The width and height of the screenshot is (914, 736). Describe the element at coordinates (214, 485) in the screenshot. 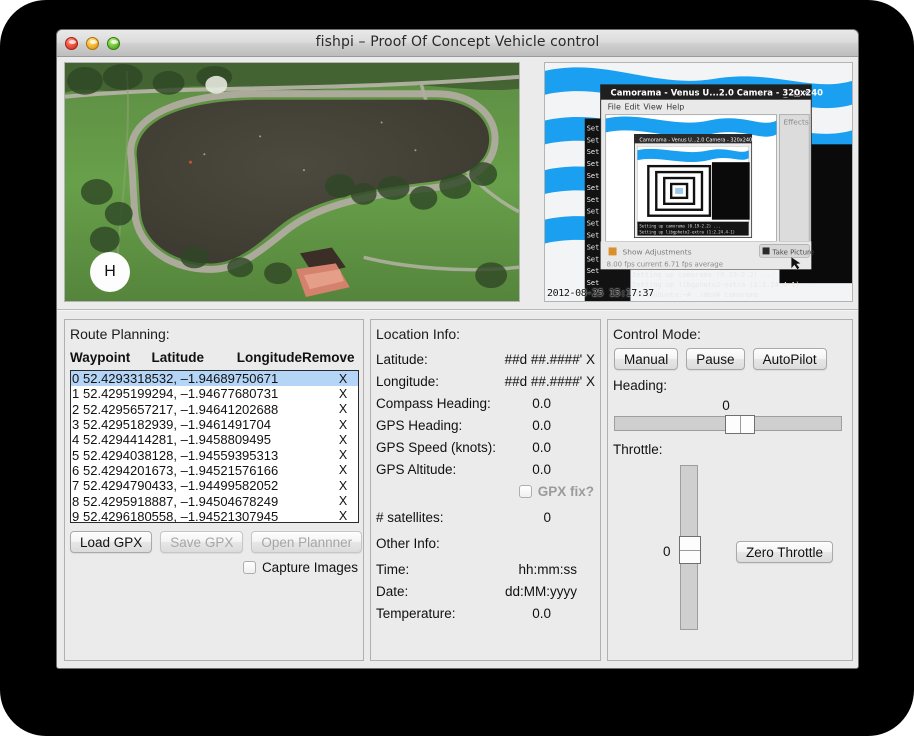

I see `waypoint-row: 7 52.4294790433, –1.94499582052 X` at that location.